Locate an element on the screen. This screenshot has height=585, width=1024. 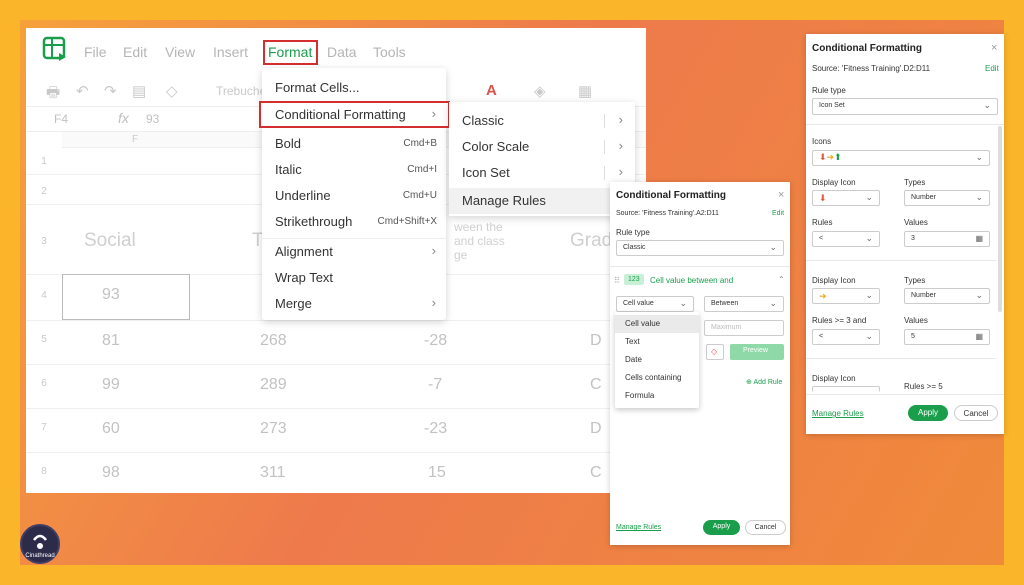
menu-item-conditional-formatting: Conditional Formatting › is located at coordinates (354, 114).